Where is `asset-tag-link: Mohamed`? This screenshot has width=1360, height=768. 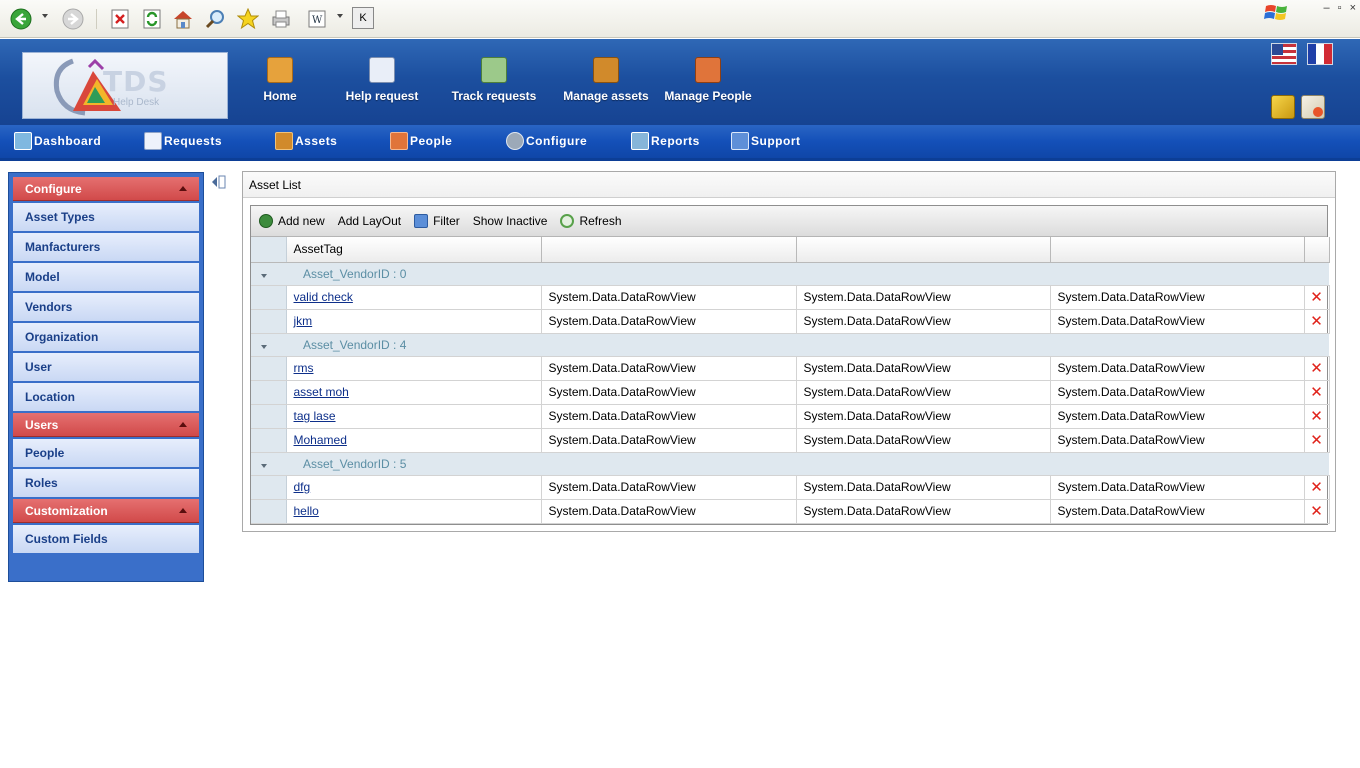
asset-tag-link: Mohamed is located at coordinates (320, 440).